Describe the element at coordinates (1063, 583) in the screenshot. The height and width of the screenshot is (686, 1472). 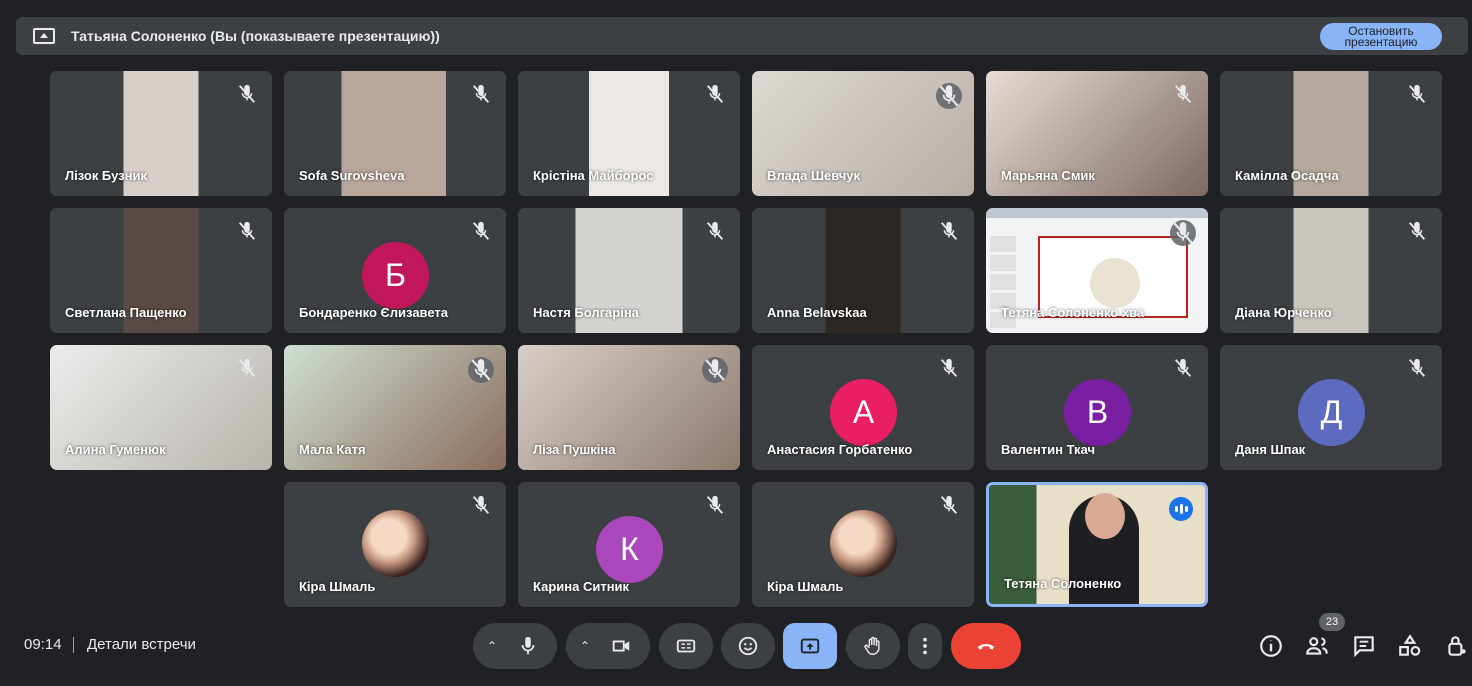
I see `participant-name: Тетяна Солоненко` at that location.